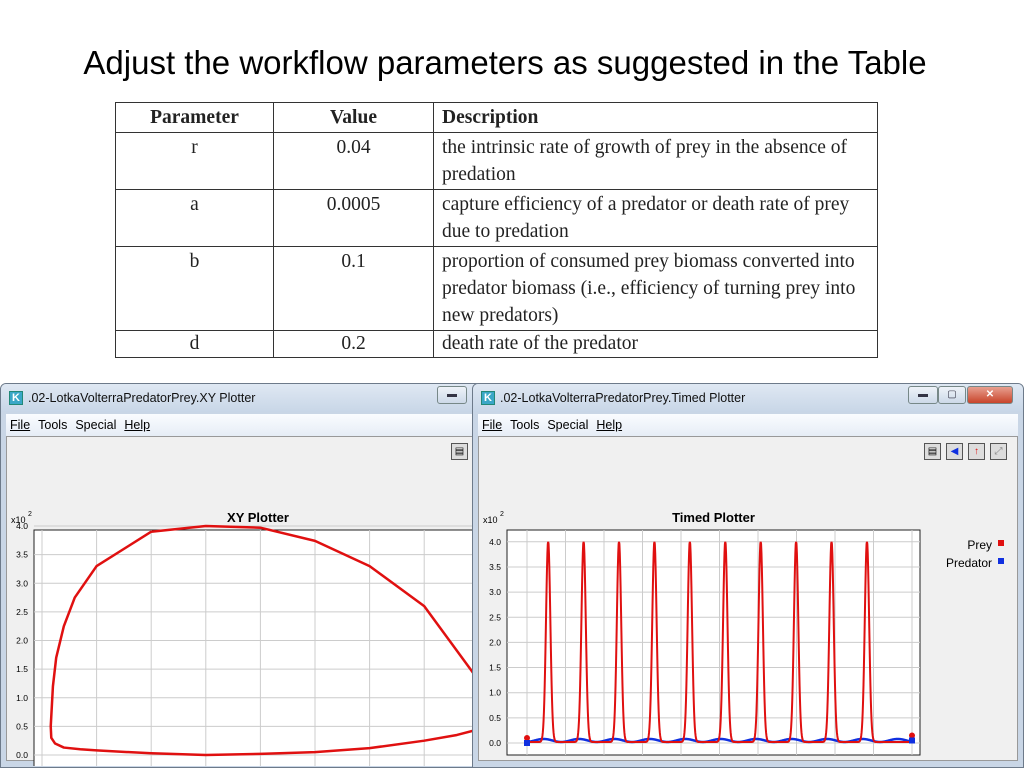 The width and height of the screenshot is (1024, 768). I want to click on predator-start-point, so click(527, 743).